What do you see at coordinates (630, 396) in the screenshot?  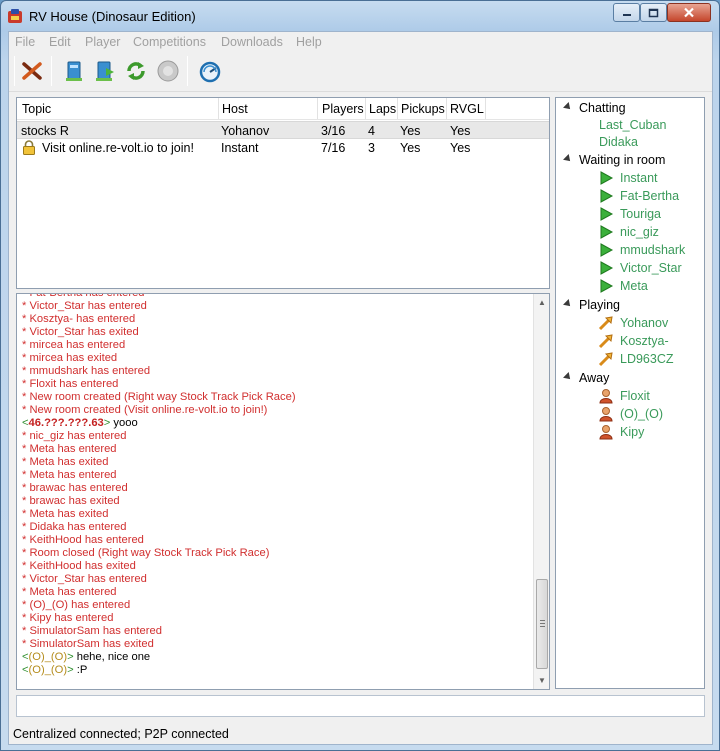 I see `player-item: Floxit` at bounding box center [630, 396].